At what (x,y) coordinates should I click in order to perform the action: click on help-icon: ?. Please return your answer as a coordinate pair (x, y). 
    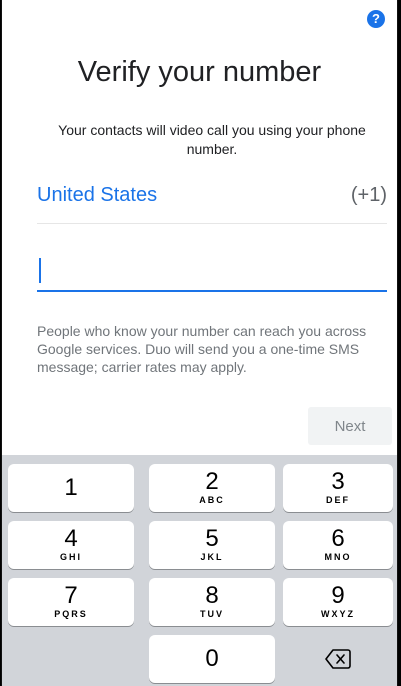
    Looking at the image, I should click on (376, 19).